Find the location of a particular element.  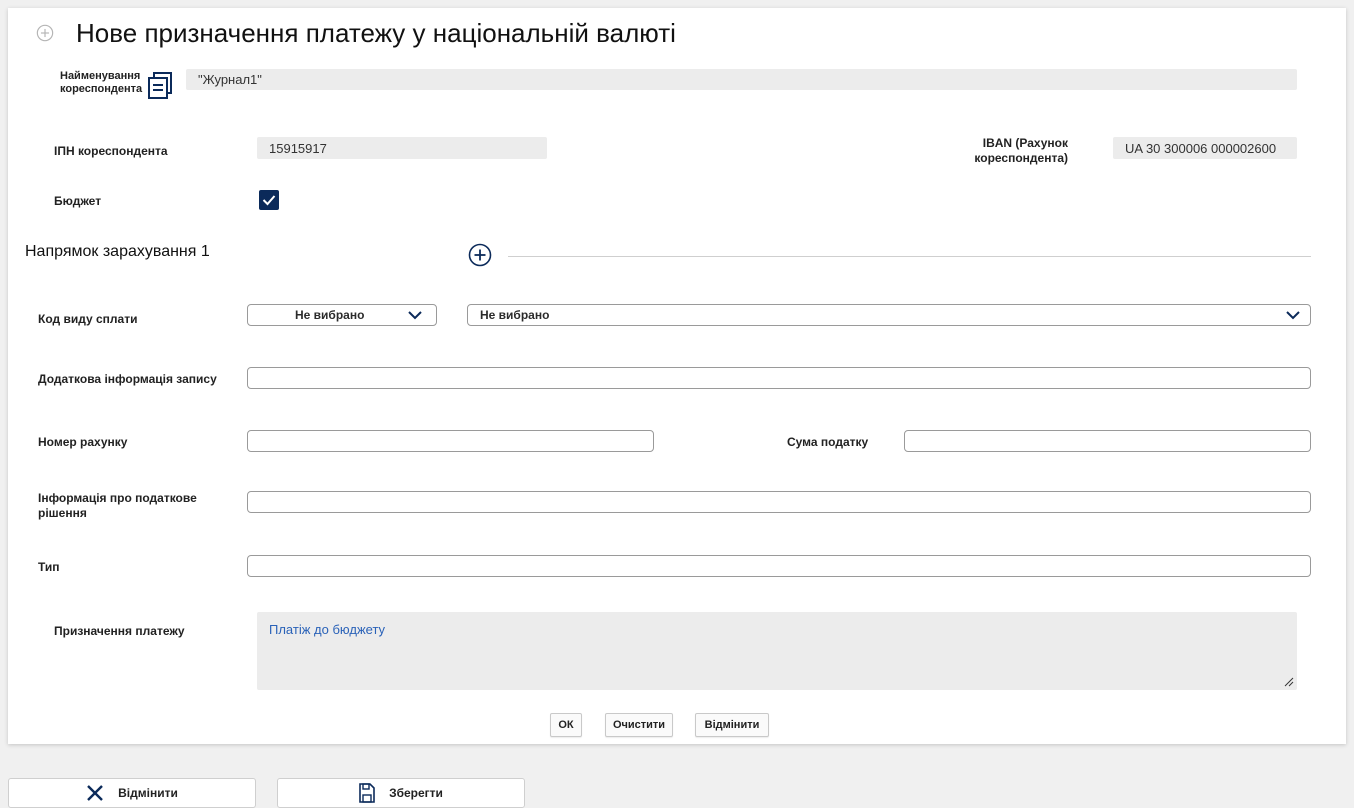

footer-cancel-button: Відмінити is located at coordinates (132, 793).